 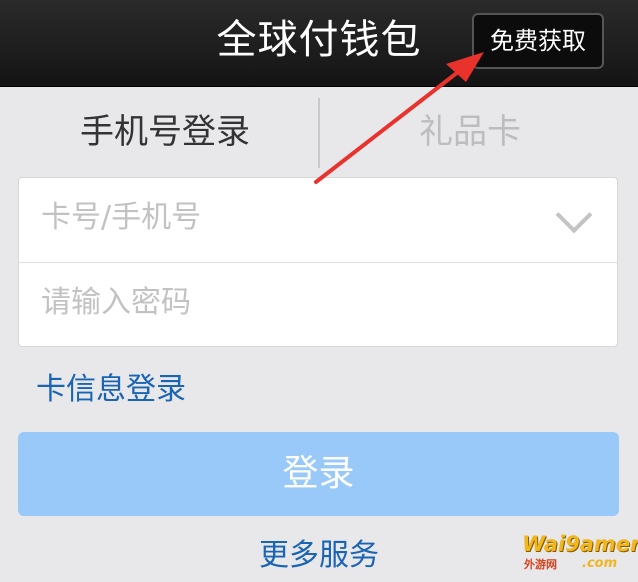 What do you see at coordinates (111, 390) in the screenshot?
I see `card-info-login-link: 卡信息登录` at bounding box center [111, 390].